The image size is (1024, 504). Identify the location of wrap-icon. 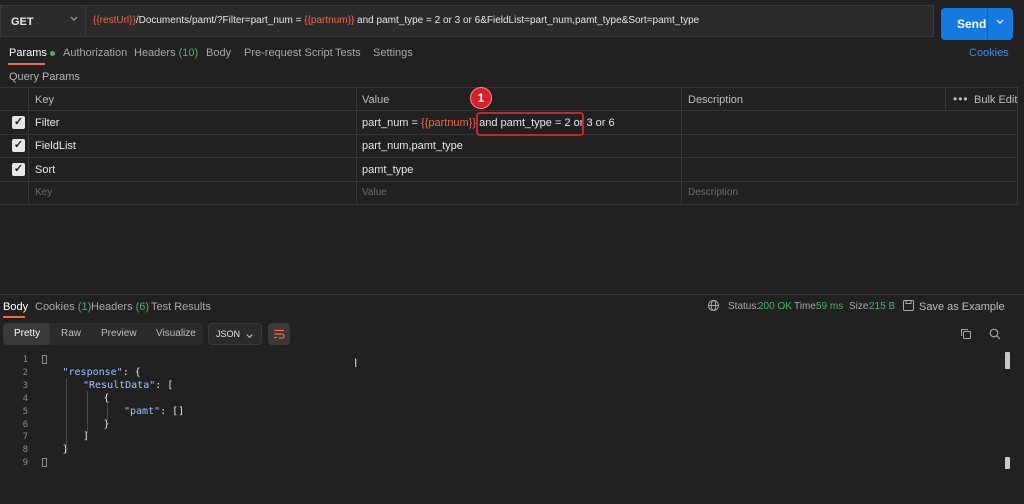
(279, 335).